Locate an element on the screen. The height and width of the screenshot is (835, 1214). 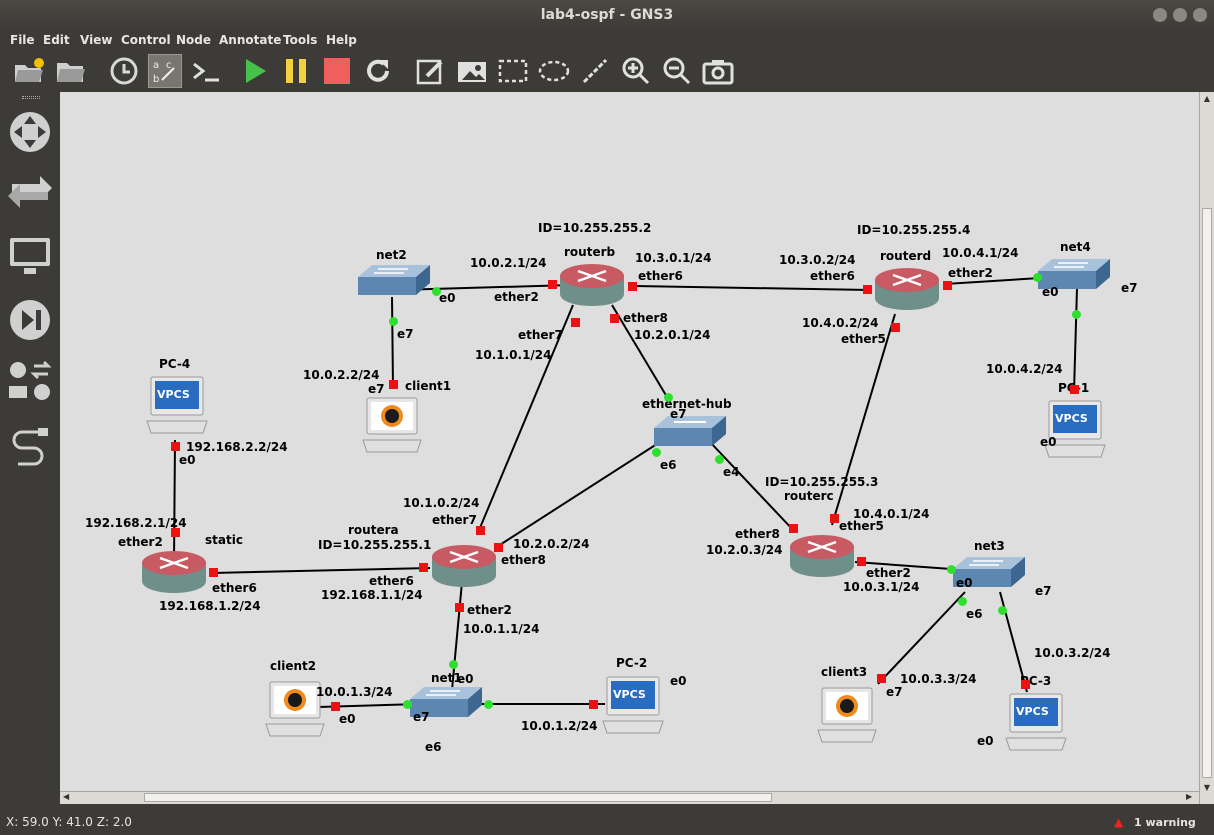
reload-icon is located at coordinates (378, 71).